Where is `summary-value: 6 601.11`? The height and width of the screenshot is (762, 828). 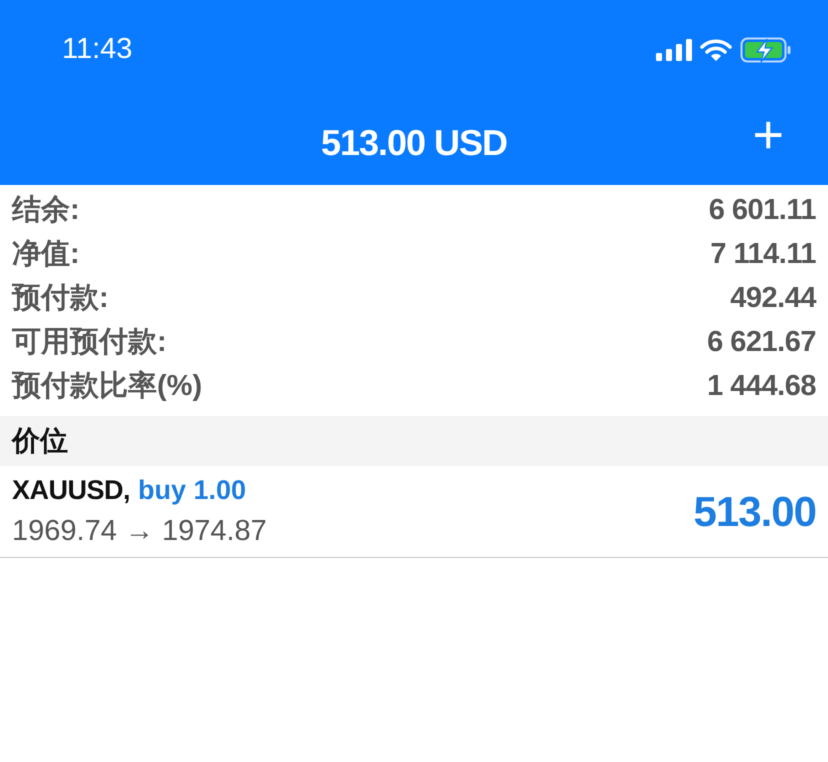
summary-value: 6 601.11 is located at coordinates (762, 210).